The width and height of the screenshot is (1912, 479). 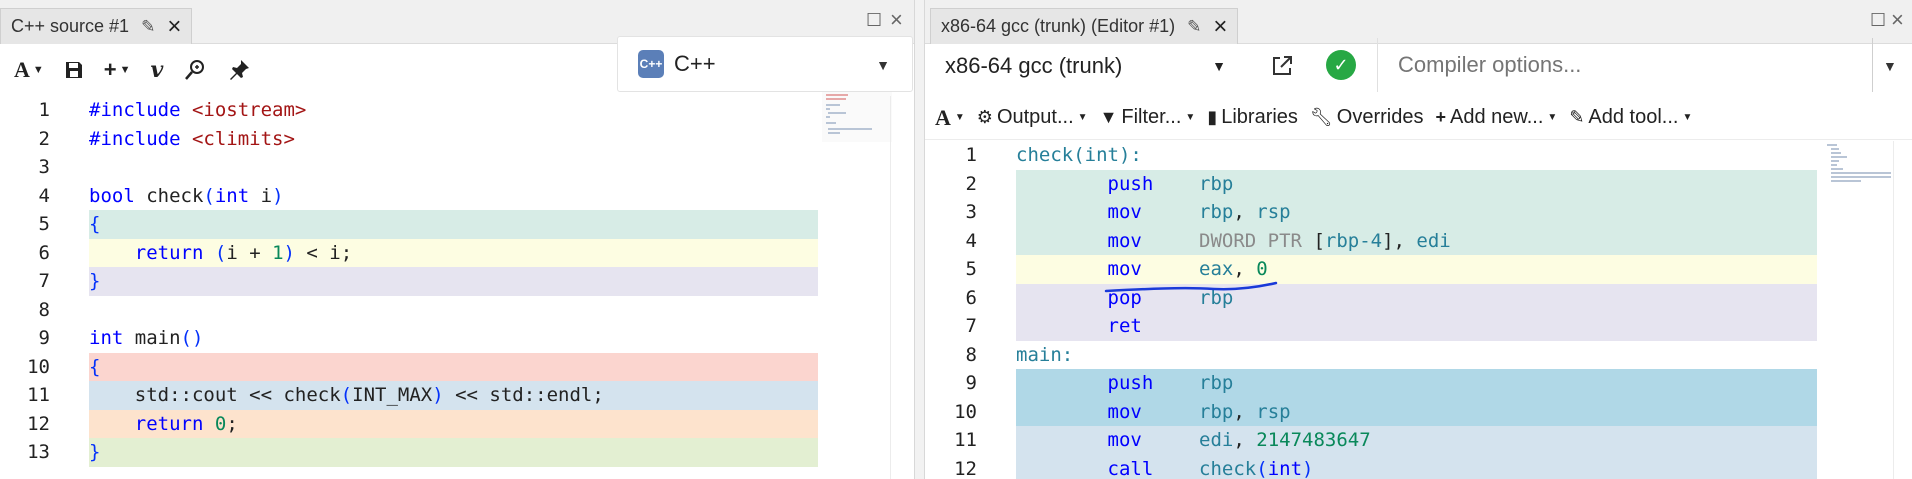 What do you see at coordinates (1418, 155) in the screenshot?
I see `code-line: 1 check(int):` at bounding box center [1418, 155].